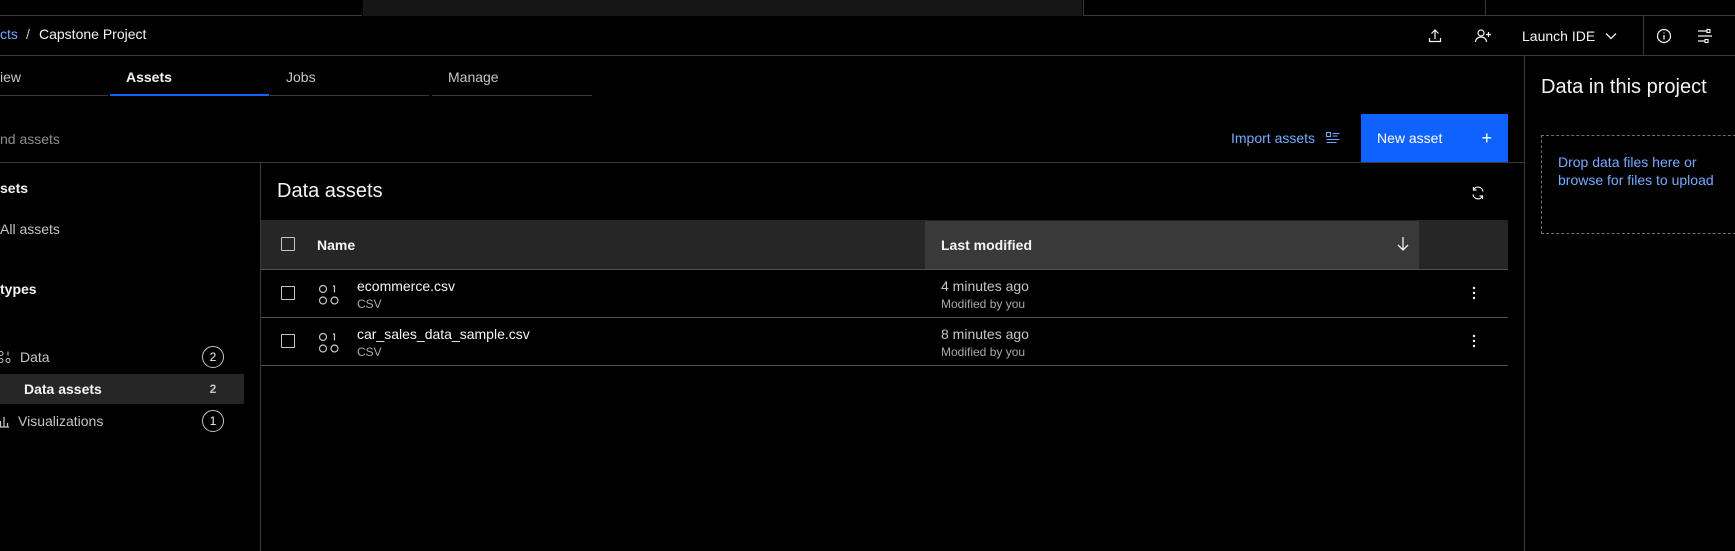 The image size is (1735, 551). Describe the element at coordinates (11, 77) in the screenshot. I see `tab-overview-label: iew` at that location.